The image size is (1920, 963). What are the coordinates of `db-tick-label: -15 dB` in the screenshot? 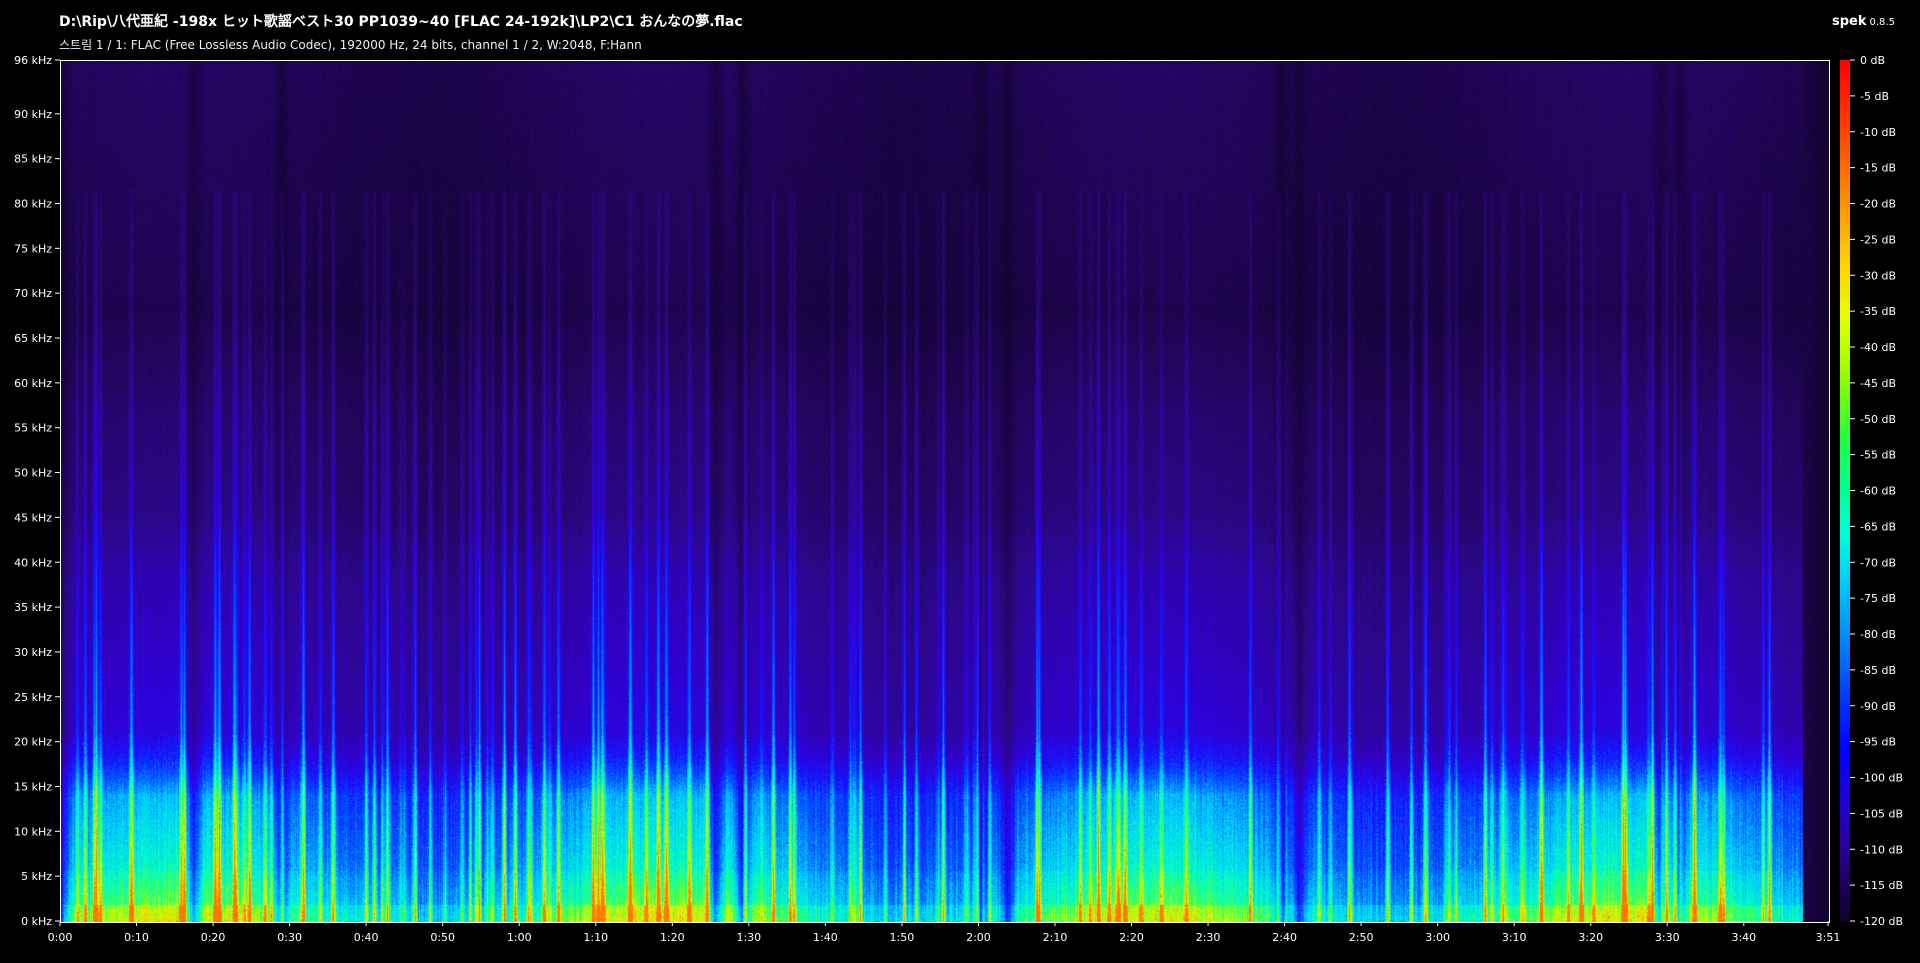 It's located at (1878, 168).